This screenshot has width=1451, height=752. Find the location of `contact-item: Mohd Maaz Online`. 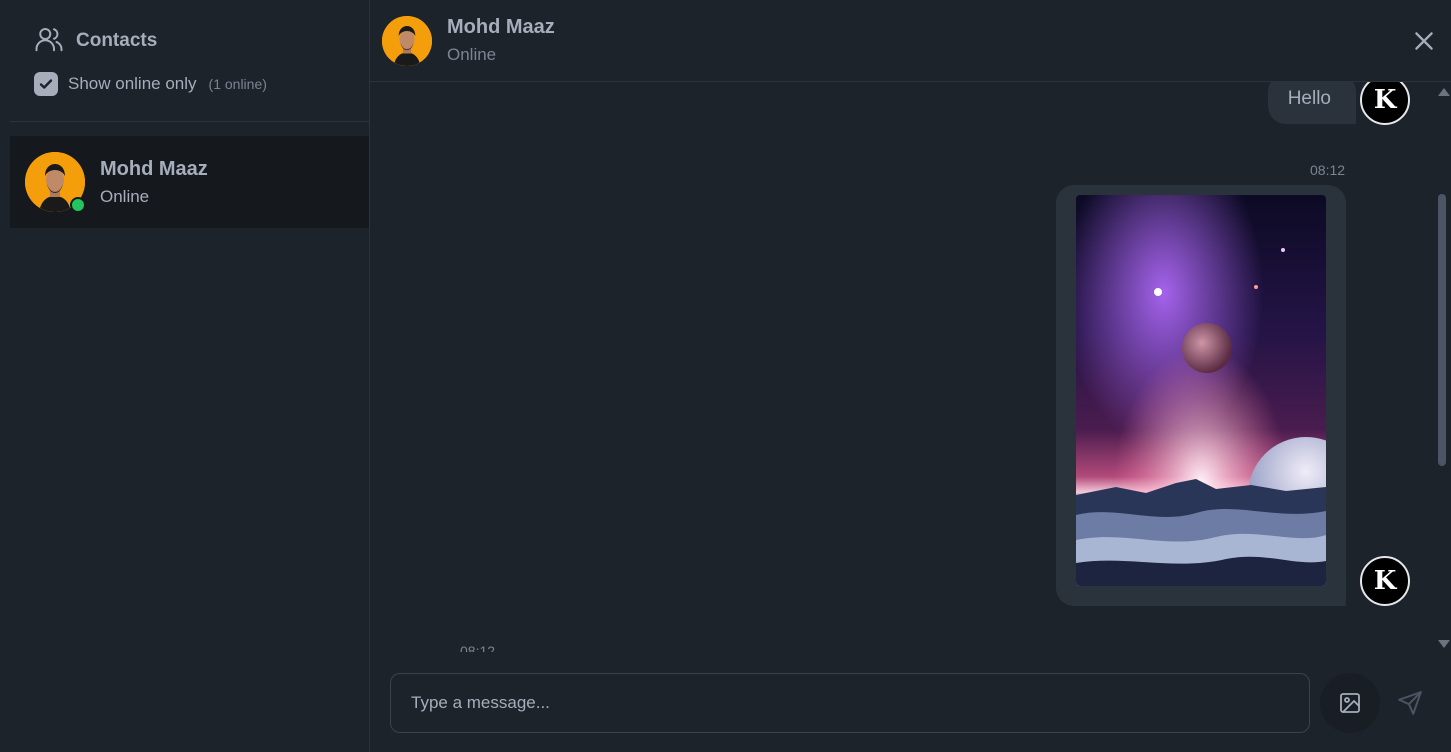

contact-item: Mohd Maaz Online is located at coordinates (189, 182).